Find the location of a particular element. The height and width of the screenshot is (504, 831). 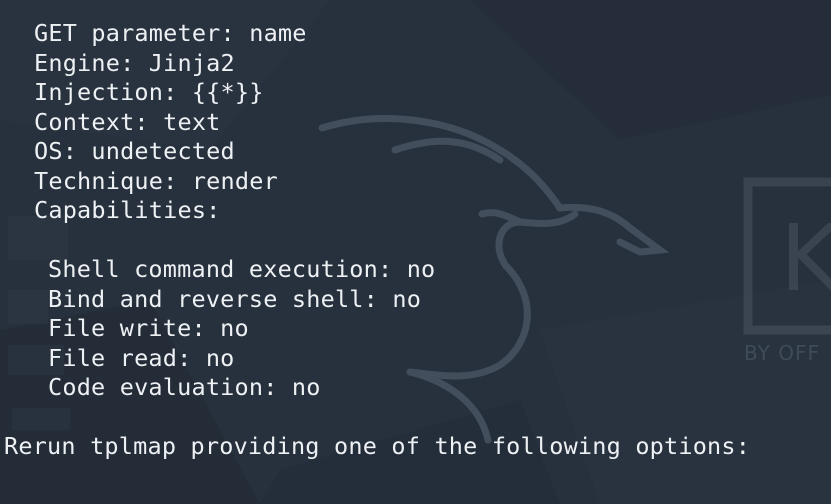

capability-bind-reverse-shell: Bind and reverse shell: no is located at coordinates (235, 298).